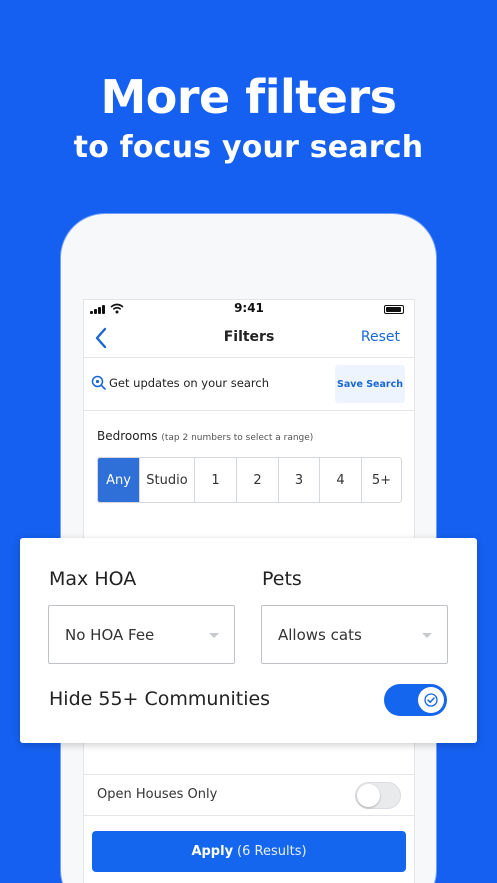 Image resolution: width=497 pixels, height=883 pixels. What do you see at coordinates (189, 383) in the screenshot?
I see `search-updates-text: Get updates on your search` at bounding box center [189, 383].